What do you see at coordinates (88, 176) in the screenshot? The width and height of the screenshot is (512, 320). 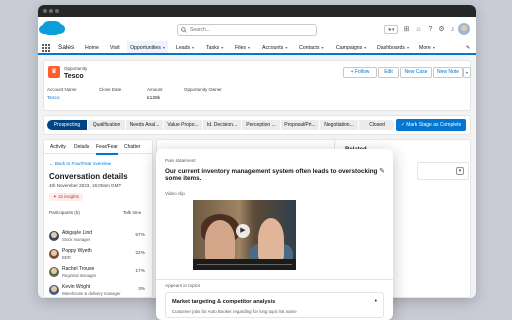 I see `conversation-title: Conversation details` at bounding box center [88, 176].